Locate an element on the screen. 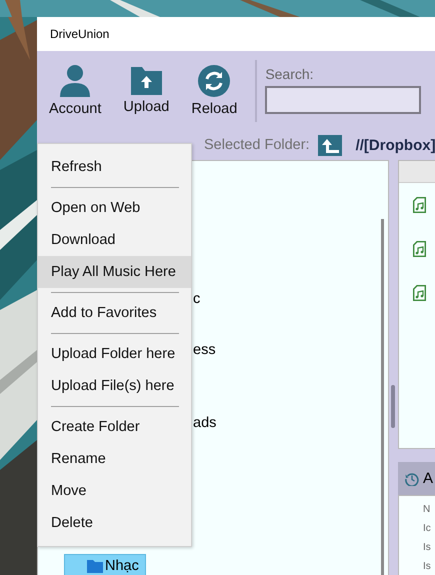 The image size is (435, 575). toolbar-button: Reload is located at coordinates (214, 90).